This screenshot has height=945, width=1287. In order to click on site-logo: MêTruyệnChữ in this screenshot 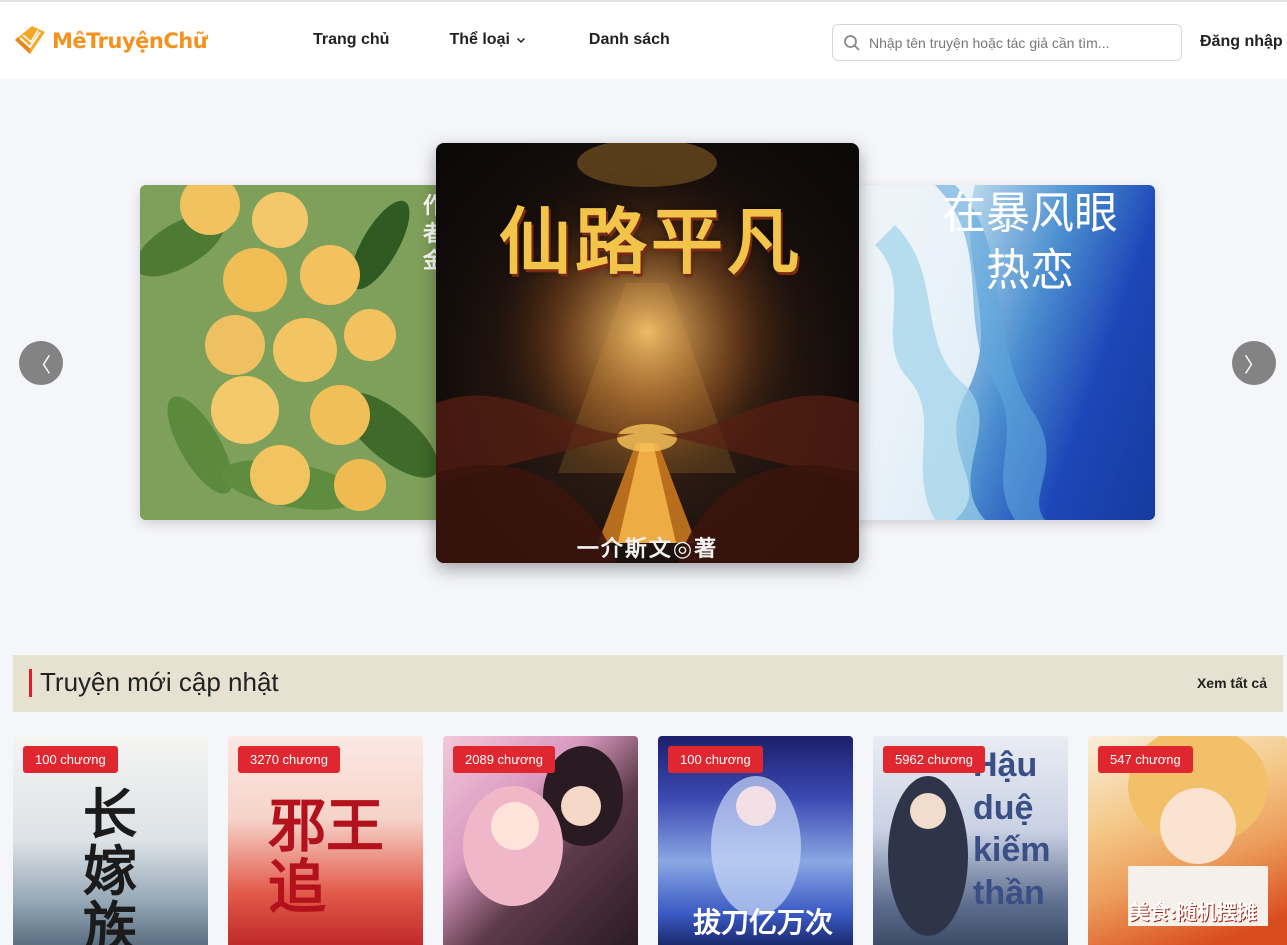, I will do `click(110, 41)`.